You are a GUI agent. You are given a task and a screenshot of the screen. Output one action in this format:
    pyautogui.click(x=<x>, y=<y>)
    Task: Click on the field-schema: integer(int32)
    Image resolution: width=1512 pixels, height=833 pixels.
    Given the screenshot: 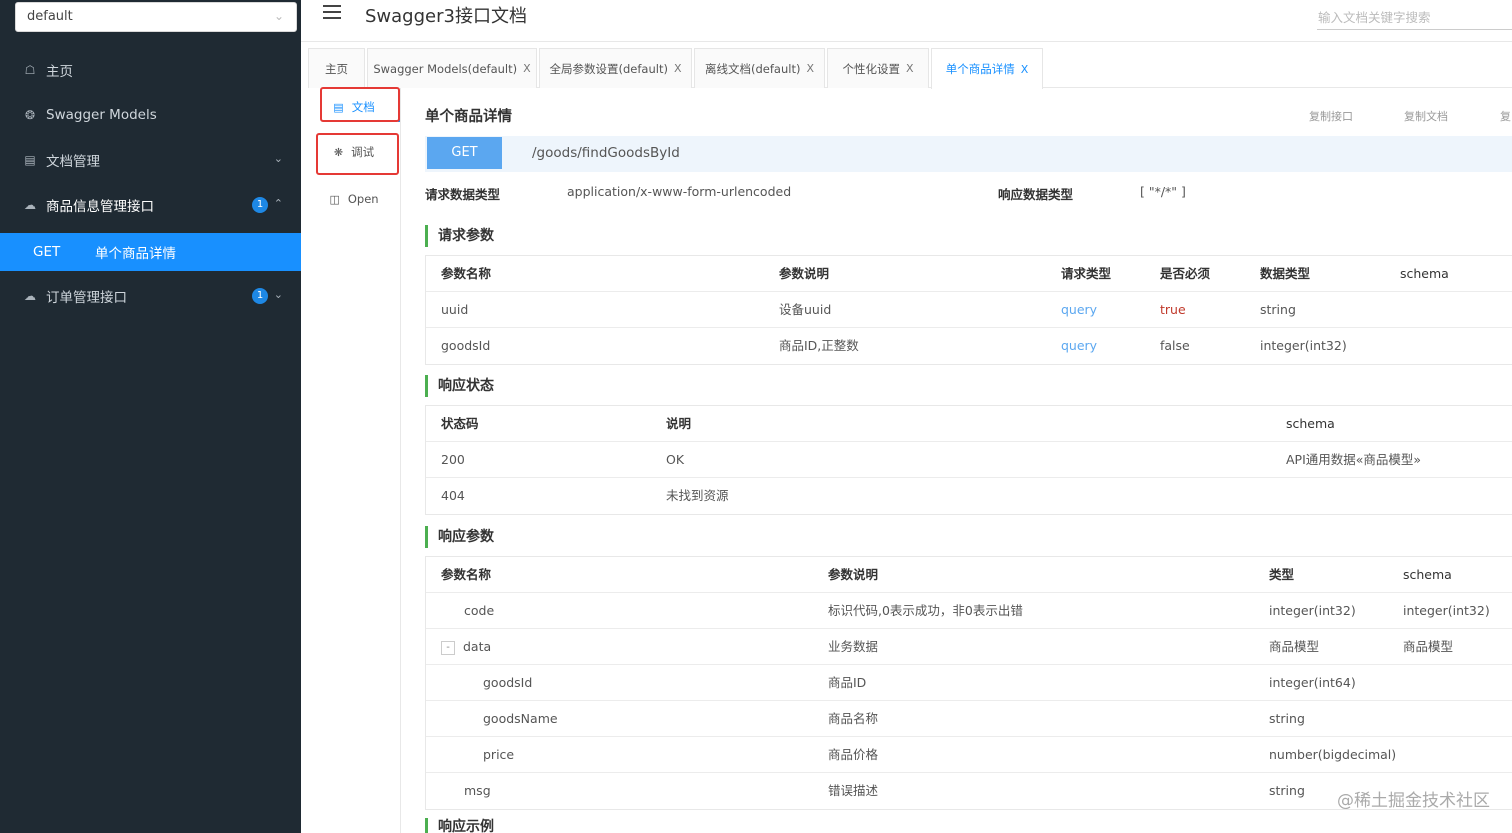 What is the action you would take?
    pyautogui.click(x=1446, y=610)
    